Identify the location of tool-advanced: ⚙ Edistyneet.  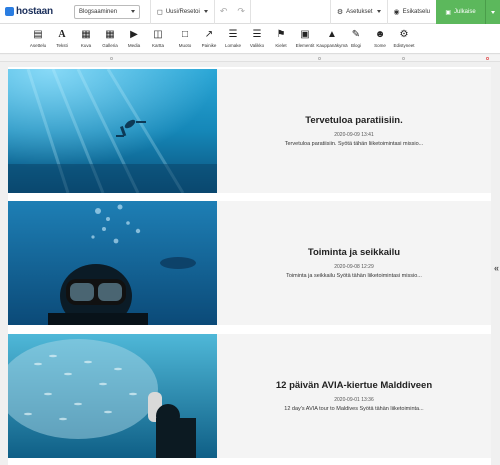
(404, 39).